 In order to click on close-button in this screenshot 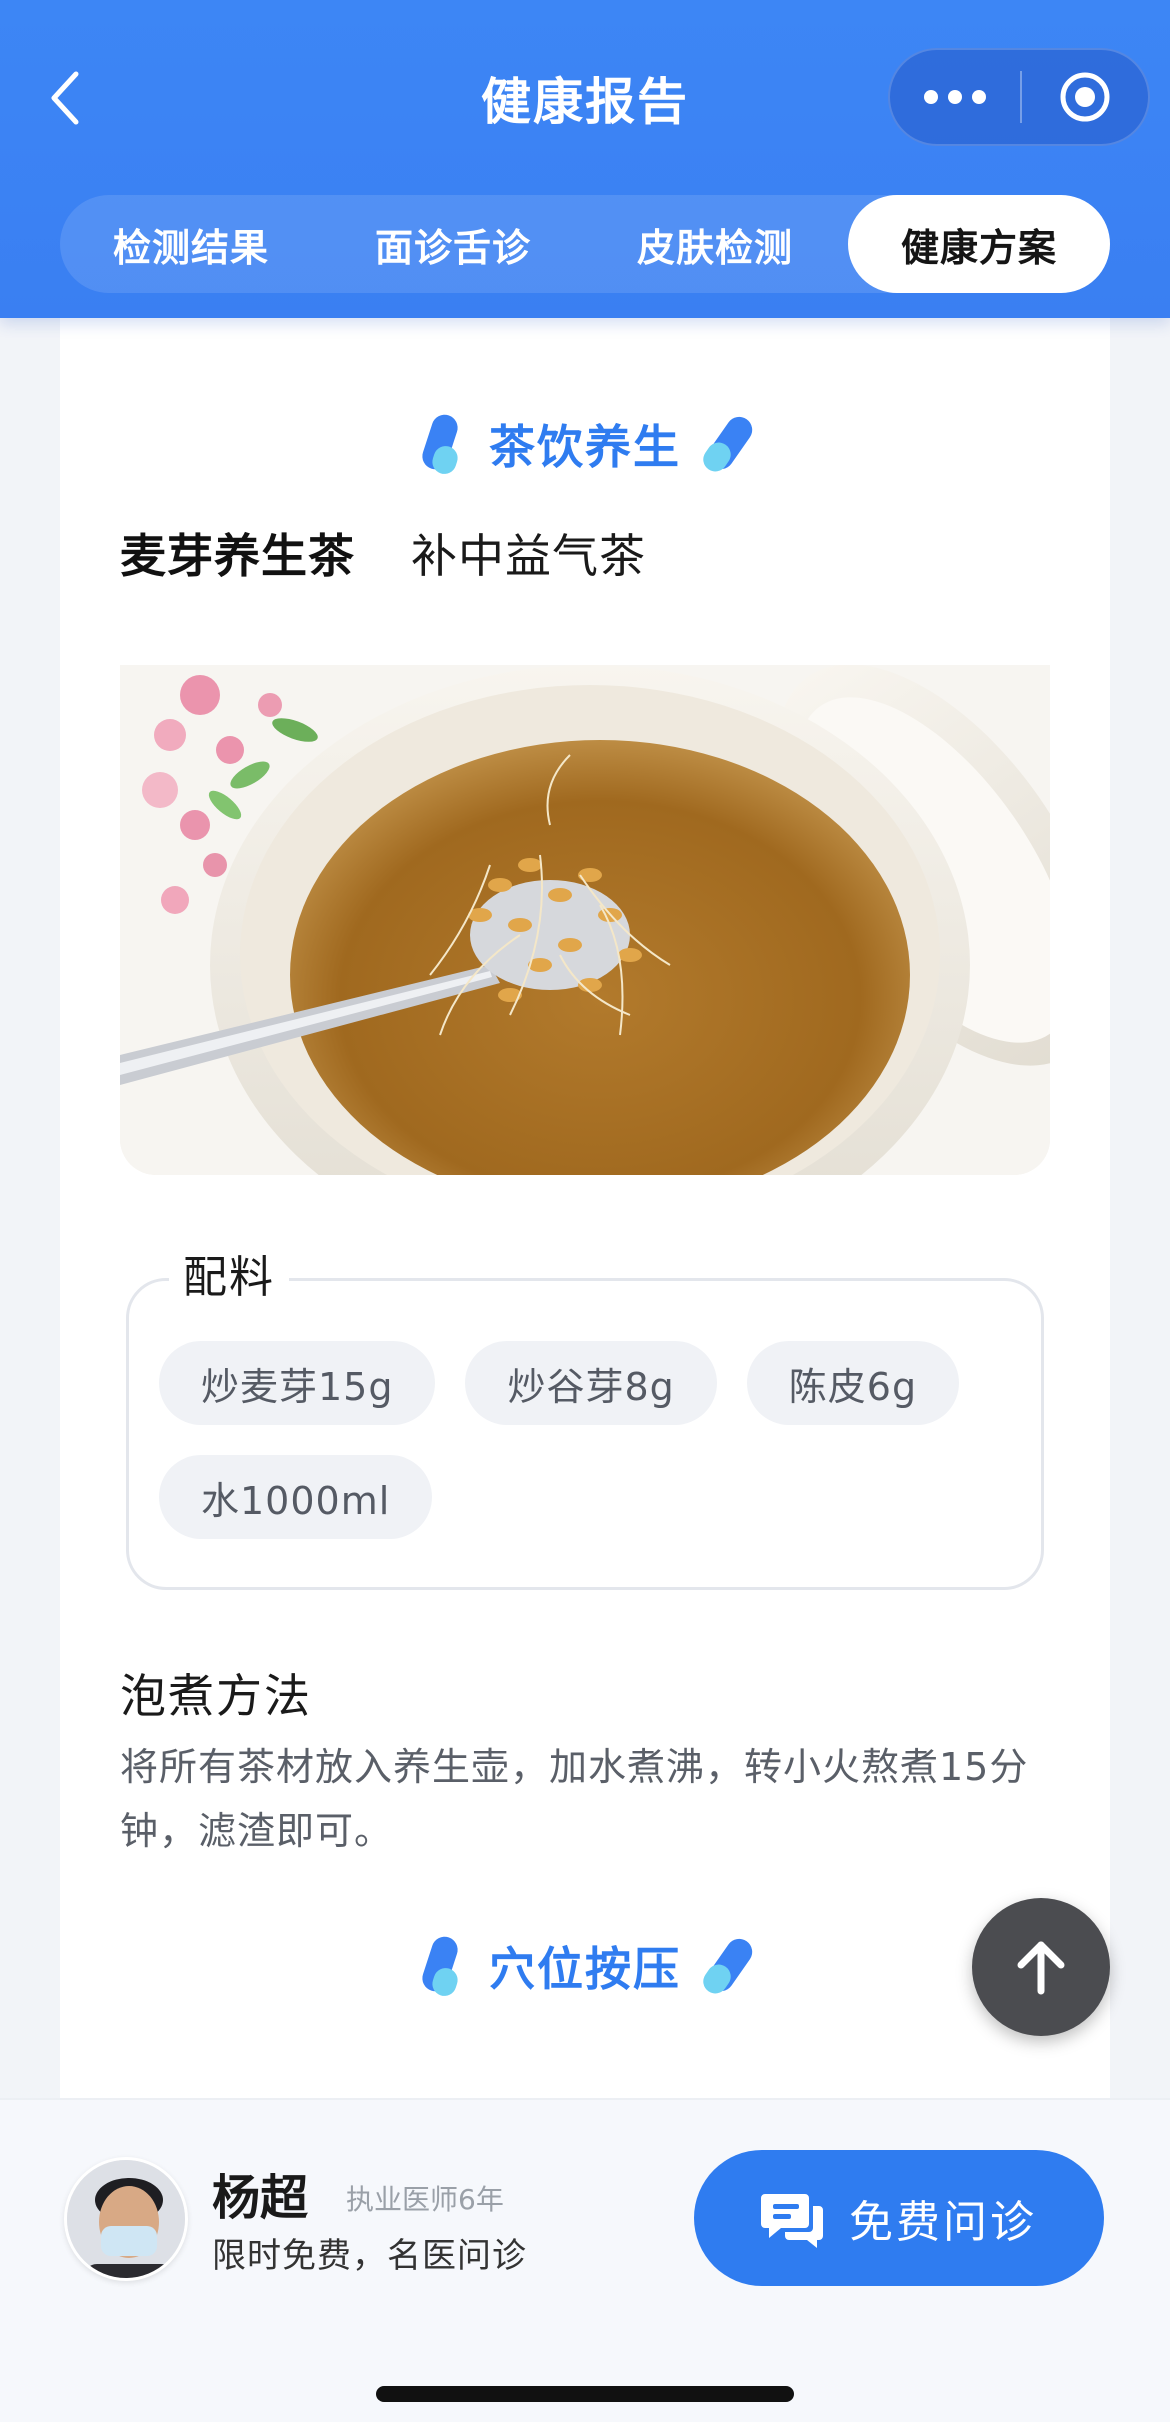, I will do `click(1085, 97)`.